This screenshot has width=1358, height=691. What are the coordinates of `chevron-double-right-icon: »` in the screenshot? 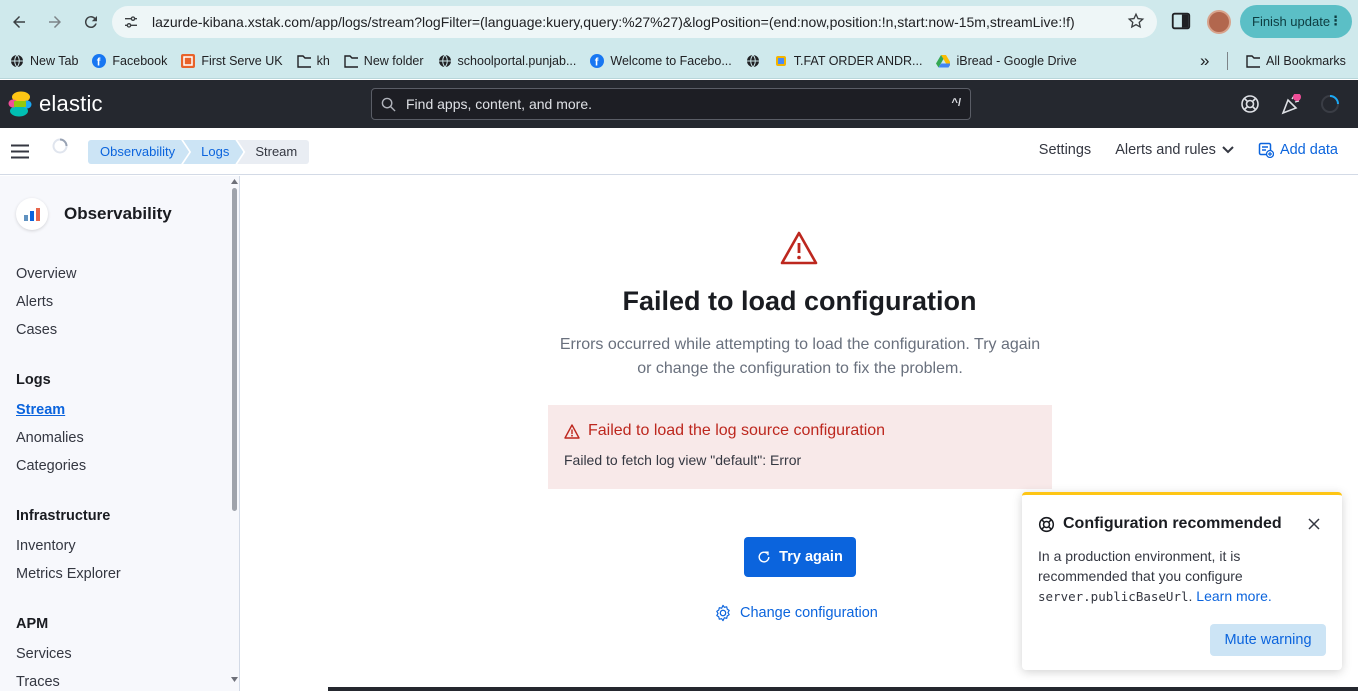 It's located at (1205, 60).